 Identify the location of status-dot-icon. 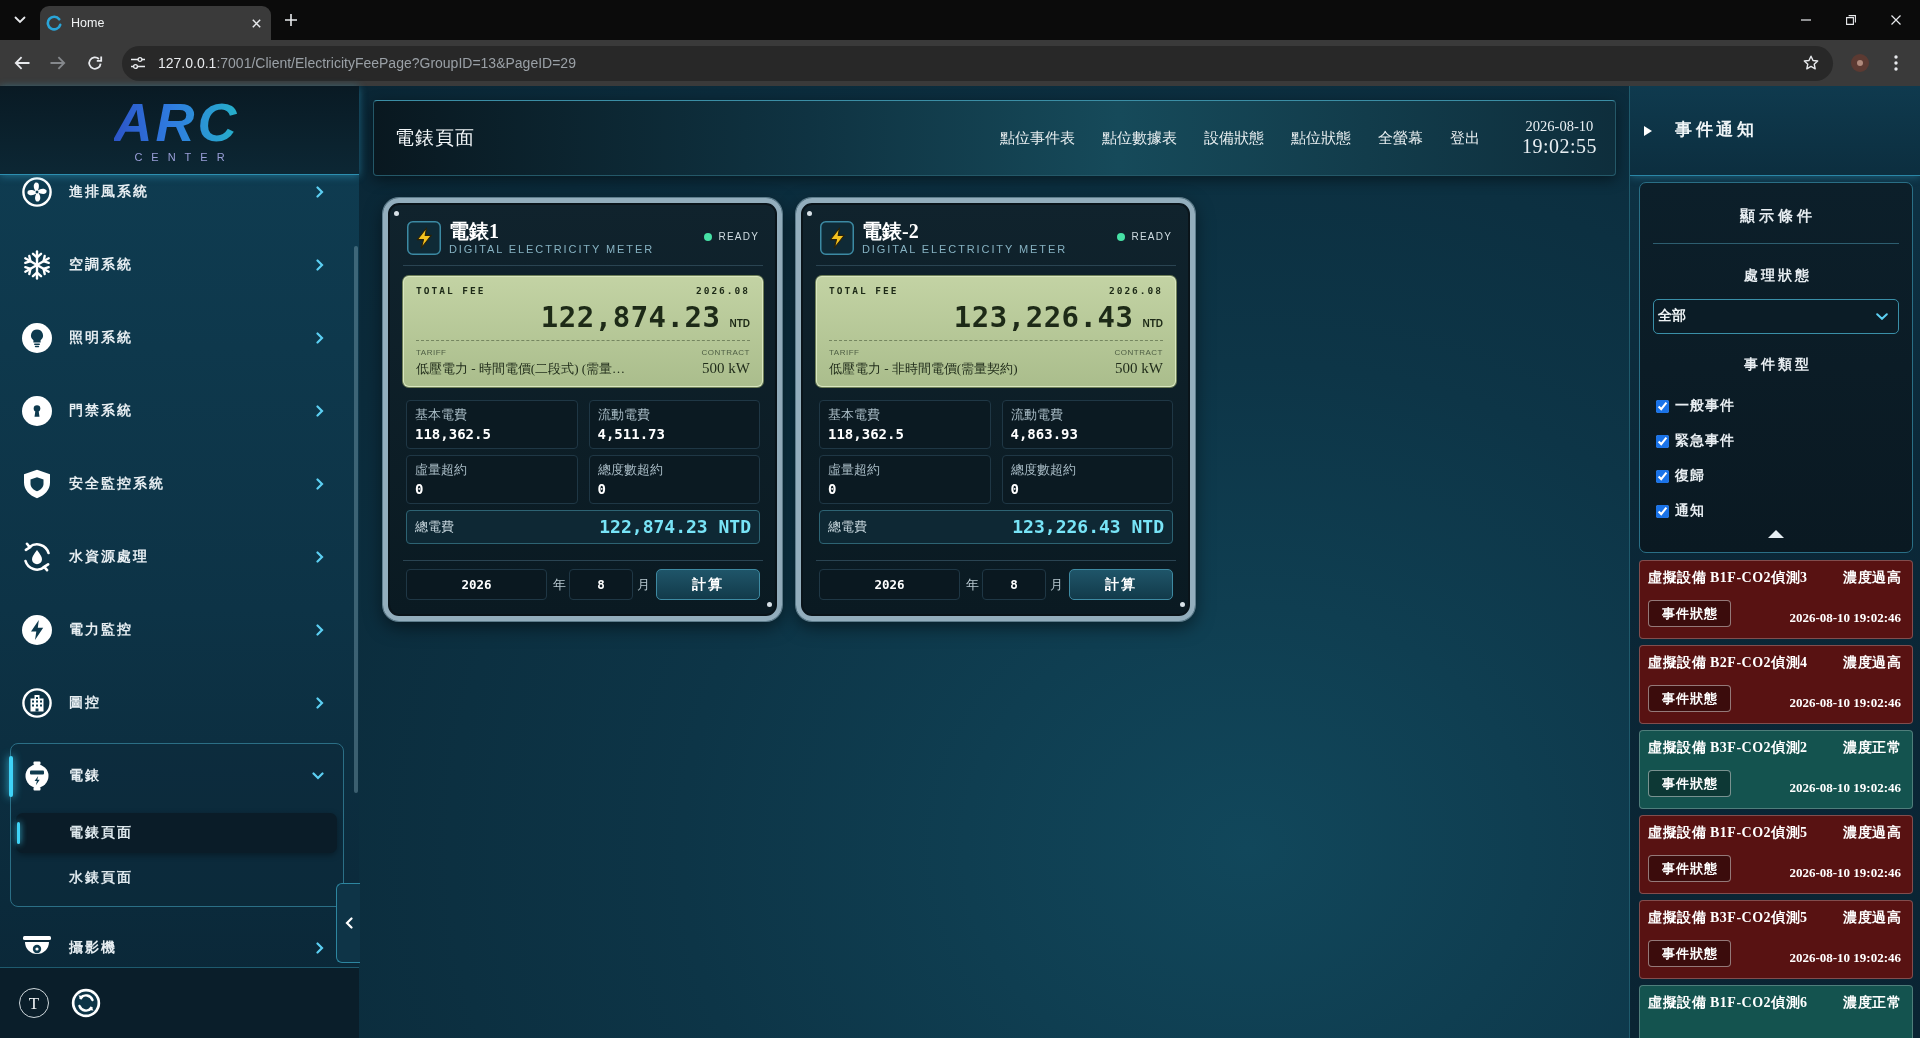
(707, 237).